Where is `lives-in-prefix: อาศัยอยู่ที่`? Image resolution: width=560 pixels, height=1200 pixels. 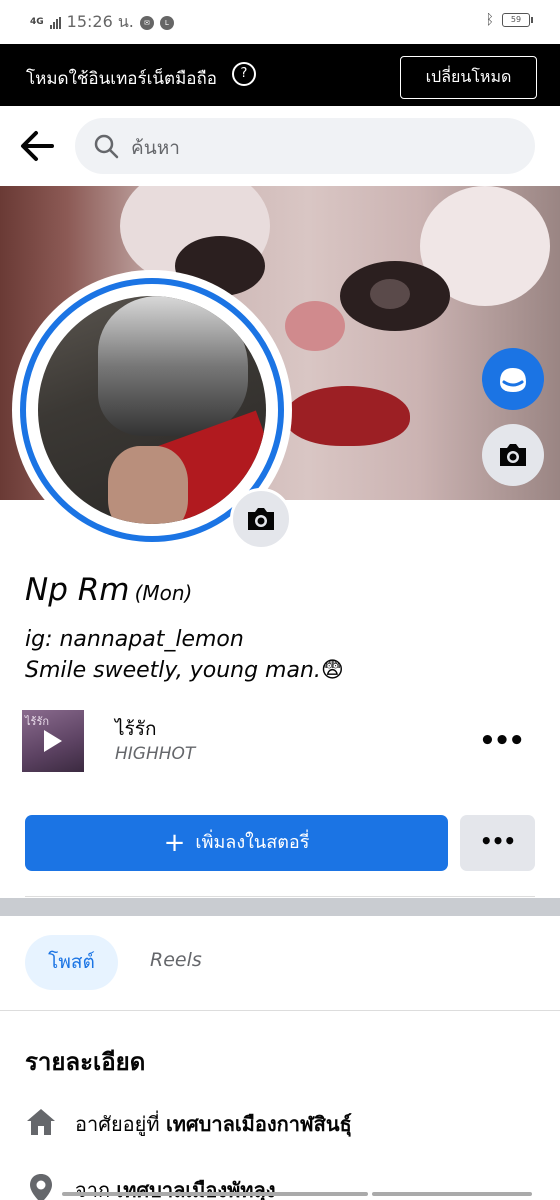 lives-in-prefix: อาศัยอยู่ที่ is located at coordinates (117, 1124).